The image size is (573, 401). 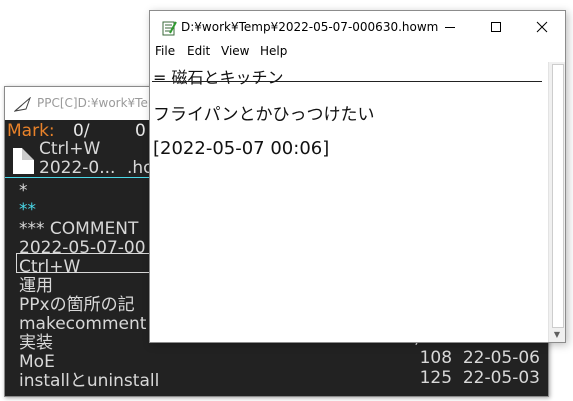 What do you see at coordinates (78, 229) in the screenshot?
I see `ppc-entry: *** COMMENT` at bounding box center [78, 229].